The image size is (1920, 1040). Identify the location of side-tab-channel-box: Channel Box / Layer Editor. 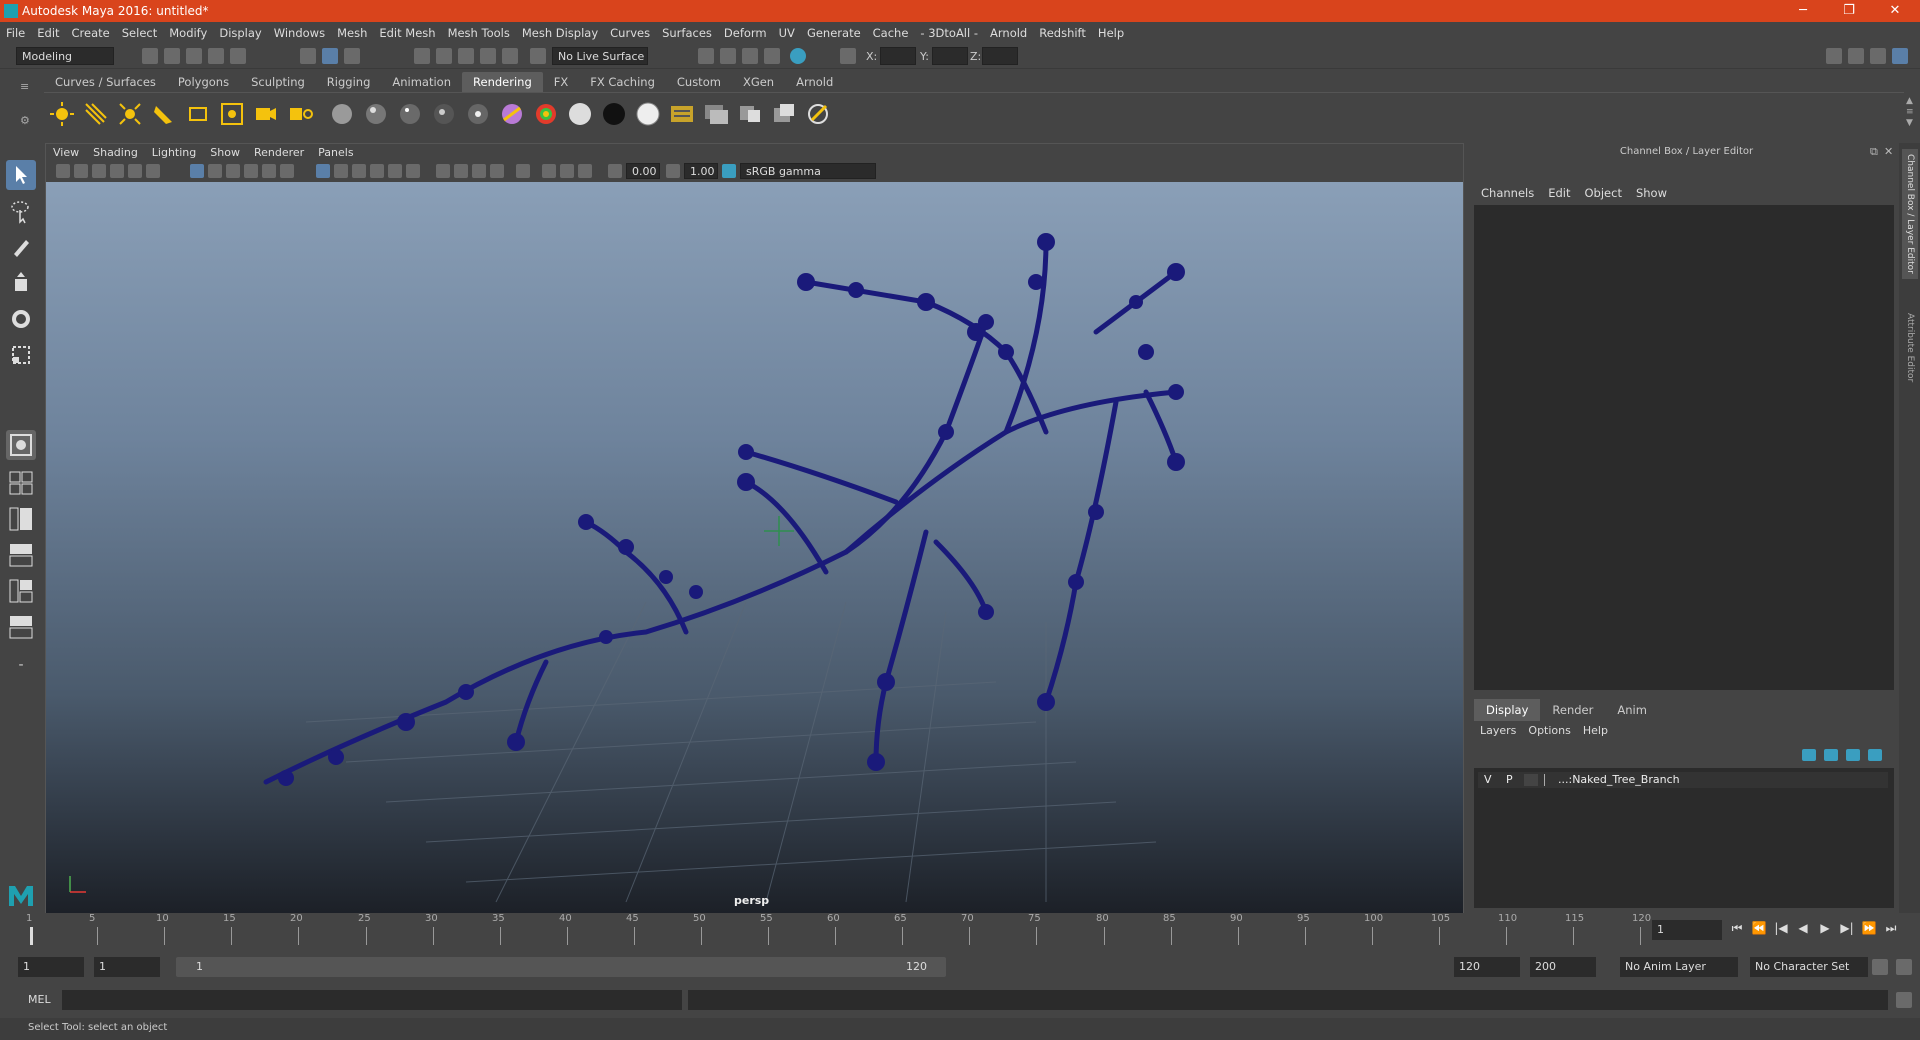
(1910, 214).